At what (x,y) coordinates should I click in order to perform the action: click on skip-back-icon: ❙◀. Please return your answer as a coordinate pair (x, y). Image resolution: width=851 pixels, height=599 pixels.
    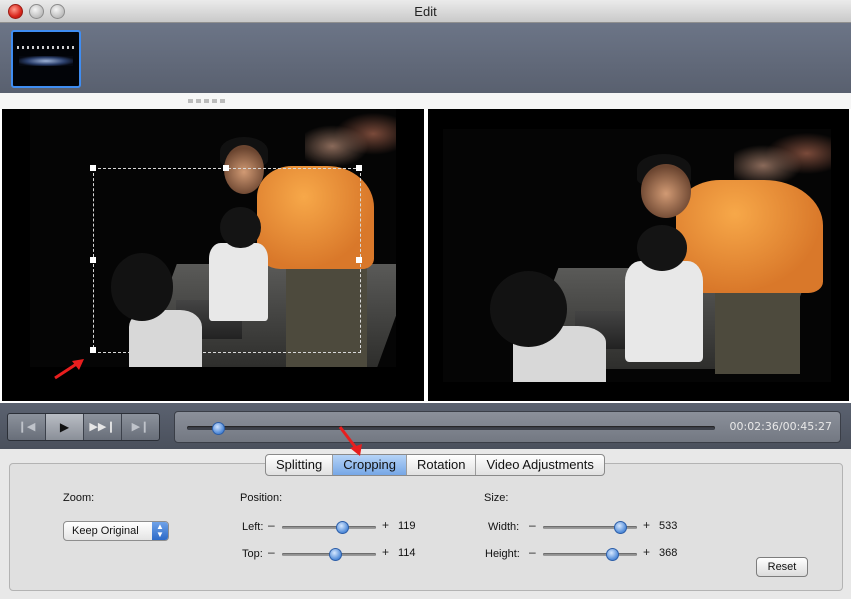
    Looking at the image, I should click on (26, 427).